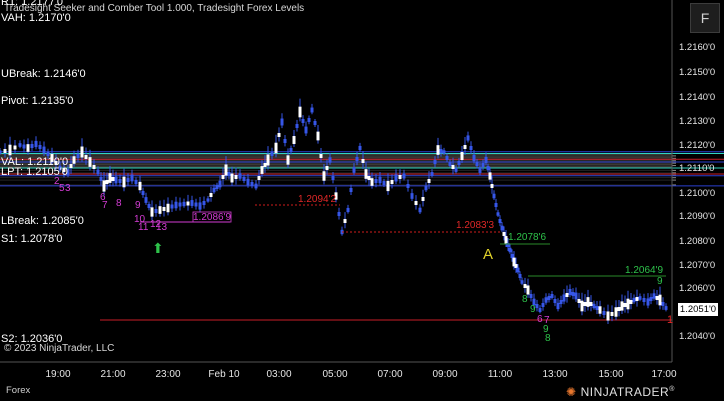 Image resolution: width=724 pixels, height=401 pixels. What do you see at coordinates (698, 309) in the screenshot?
I see `current-price-badge: 1.2051'0` at bounding box center [698, 309].